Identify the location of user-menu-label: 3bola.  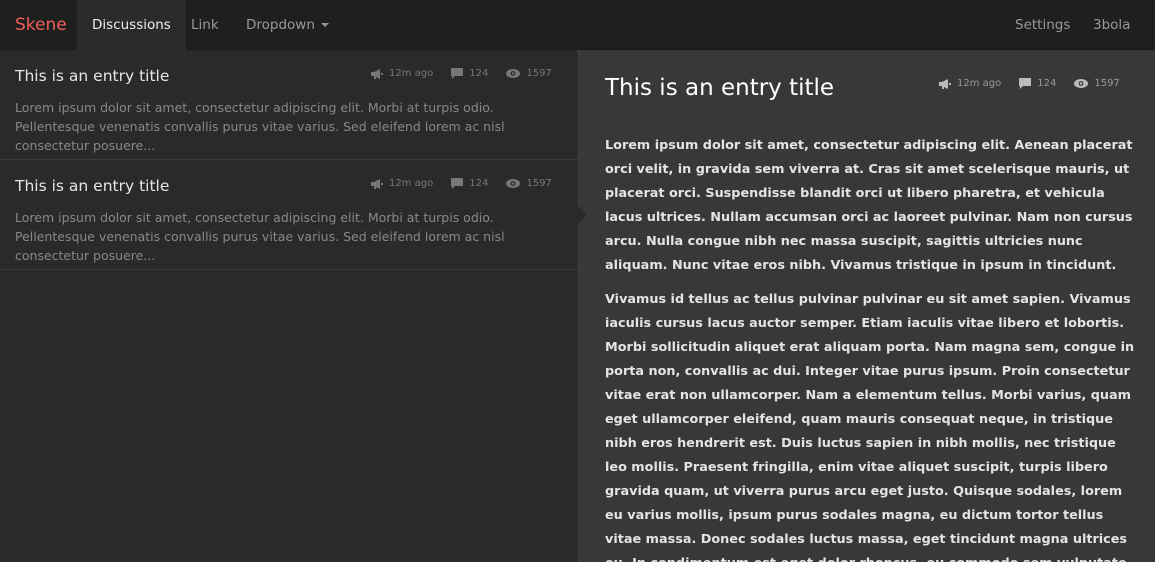
(1112, 25).